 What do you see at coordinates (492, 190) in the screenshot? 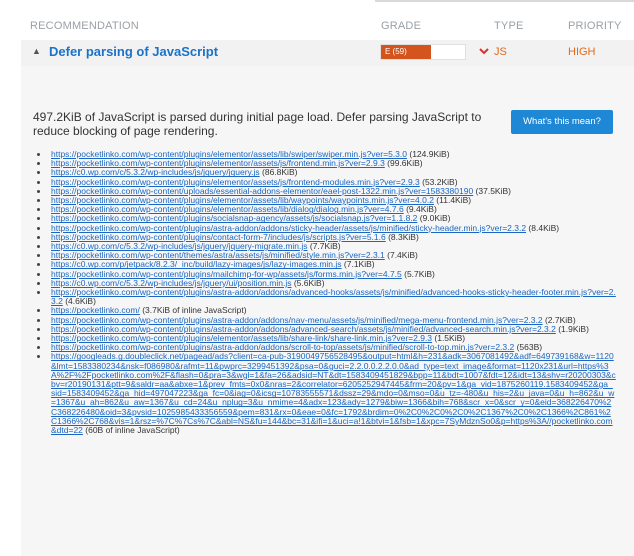
I see `resource-size: (37.5KiB)` at bounding box center [492, 190].